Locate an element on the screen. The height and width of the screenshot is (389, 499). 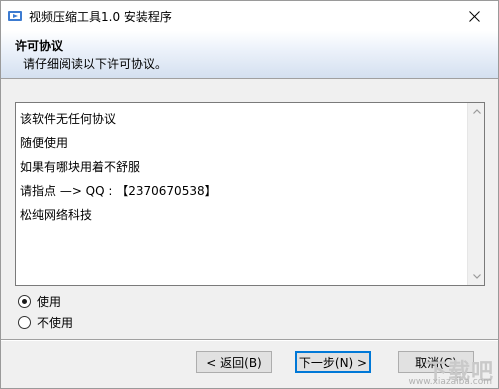
radio-decline: 不使用 is located at coordinates (45, 322).